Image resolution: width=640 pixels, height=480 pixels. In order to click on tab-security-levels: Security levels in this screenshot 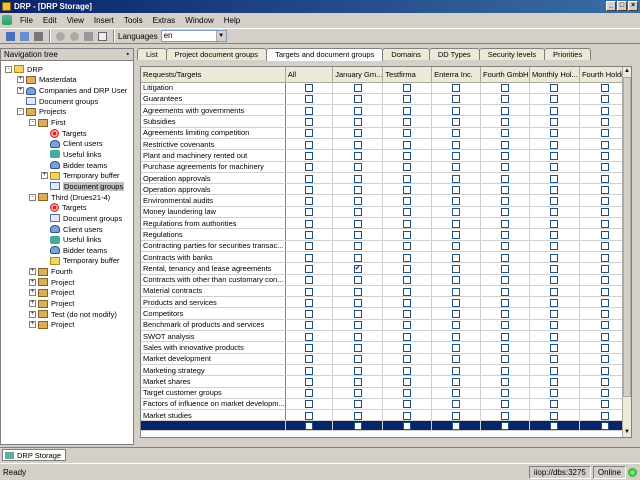, I will do `click(512, 54)`.